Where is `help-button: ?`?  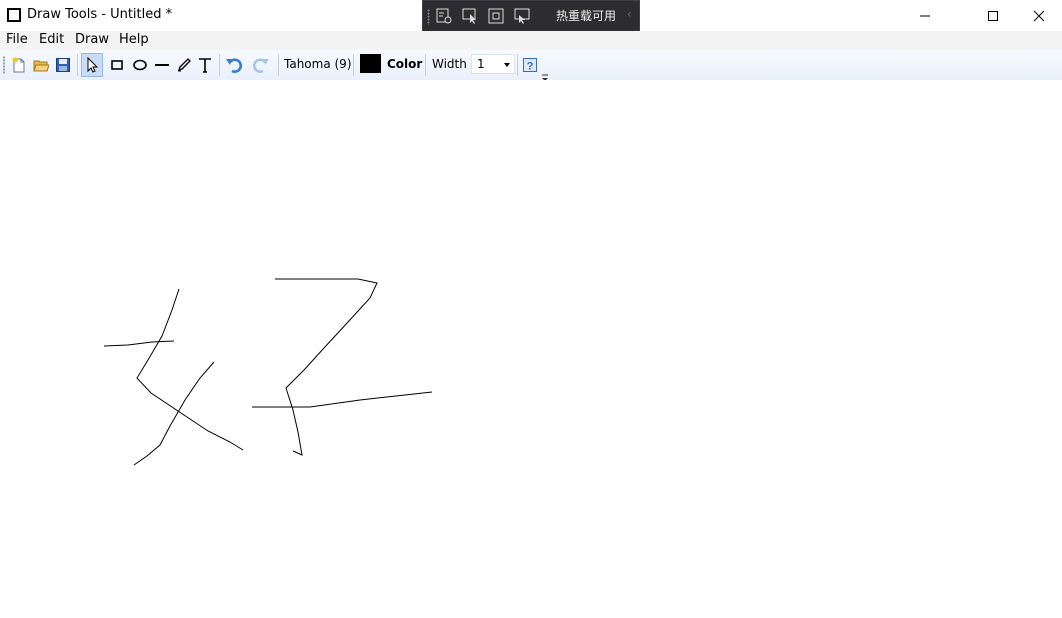 help-button: ? is located at coordinates (530, 65).